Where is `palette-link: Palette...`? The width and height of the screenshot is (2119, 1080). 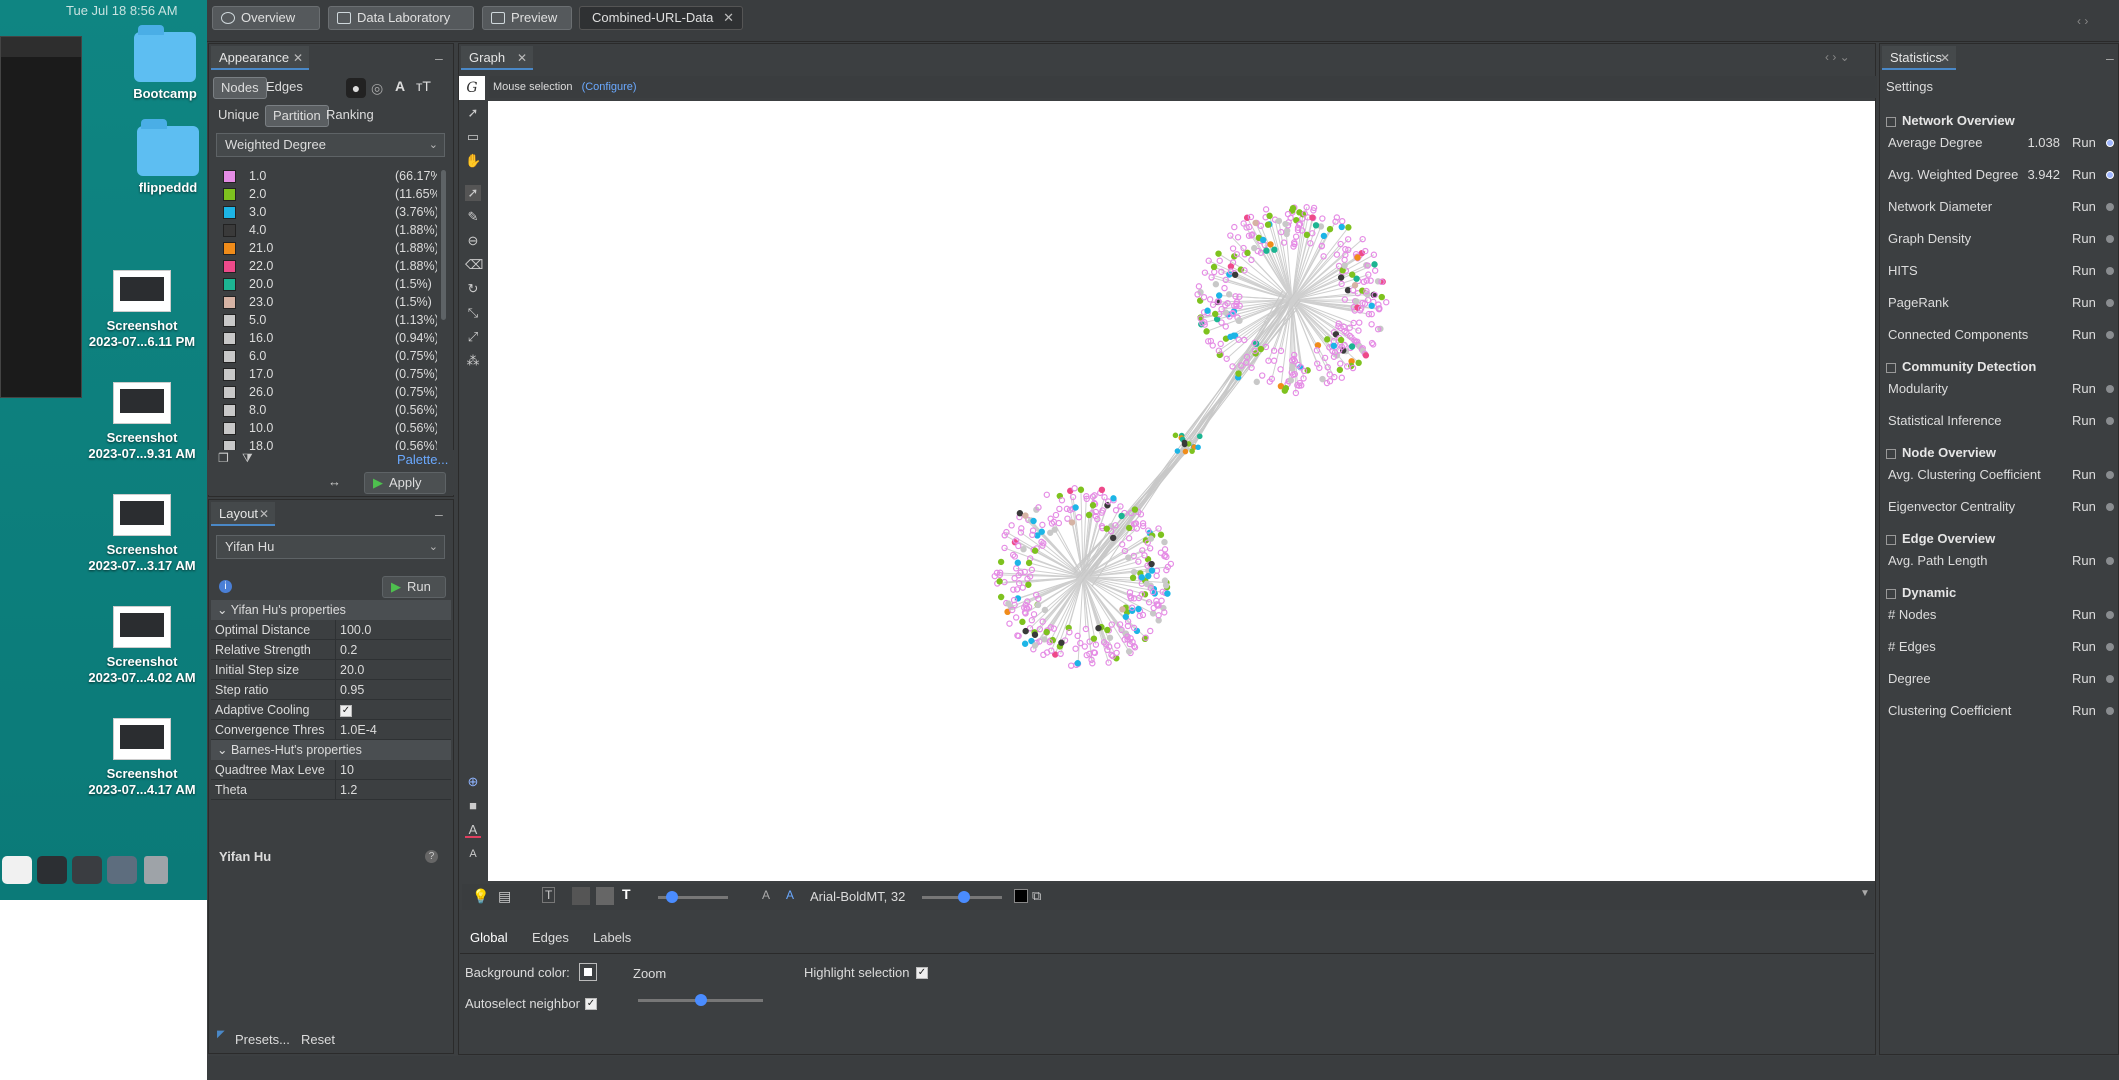
palette-link: Palette... is located at coordinates (422, 459).